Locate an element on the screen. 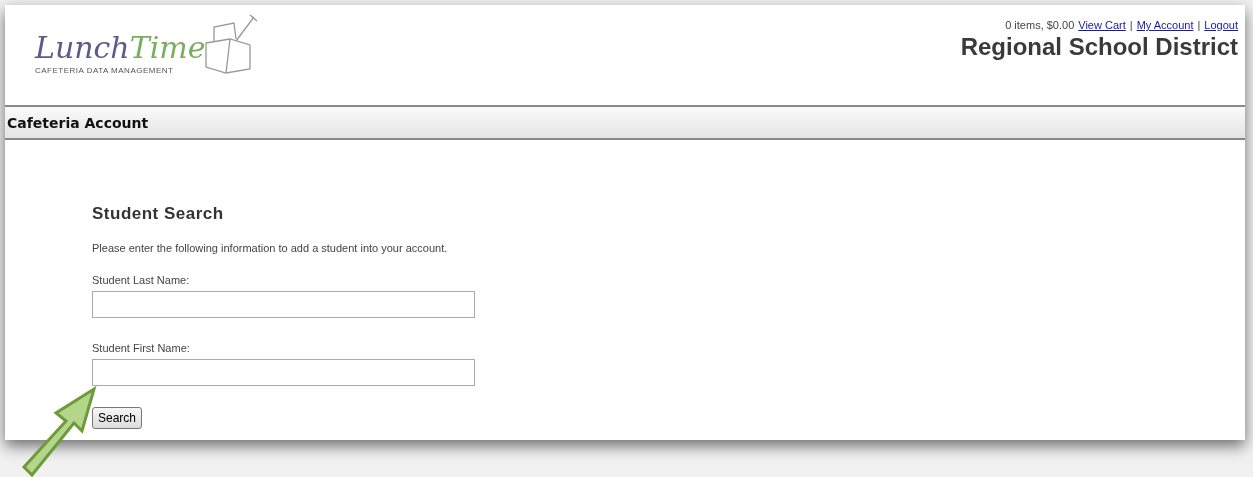 The image size is (1253, 477). logo-wordmark: LunchTime is located at coordinates (120, 48).